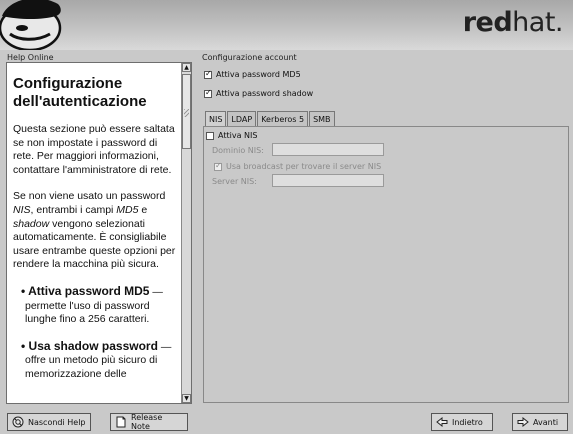 The width and height of the screenshot is (573, 434). Describe the element at coordinates (186, 398) in the screenshot. I see `scroll-down-arrow-icon: ▼` at that location.